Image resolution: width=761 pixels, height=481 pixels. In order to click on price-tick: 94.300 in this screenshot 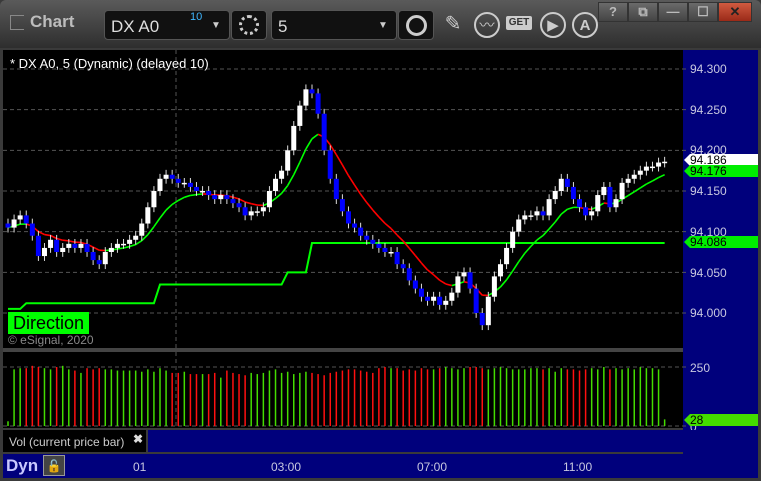, I will do `click(708, 69)`.